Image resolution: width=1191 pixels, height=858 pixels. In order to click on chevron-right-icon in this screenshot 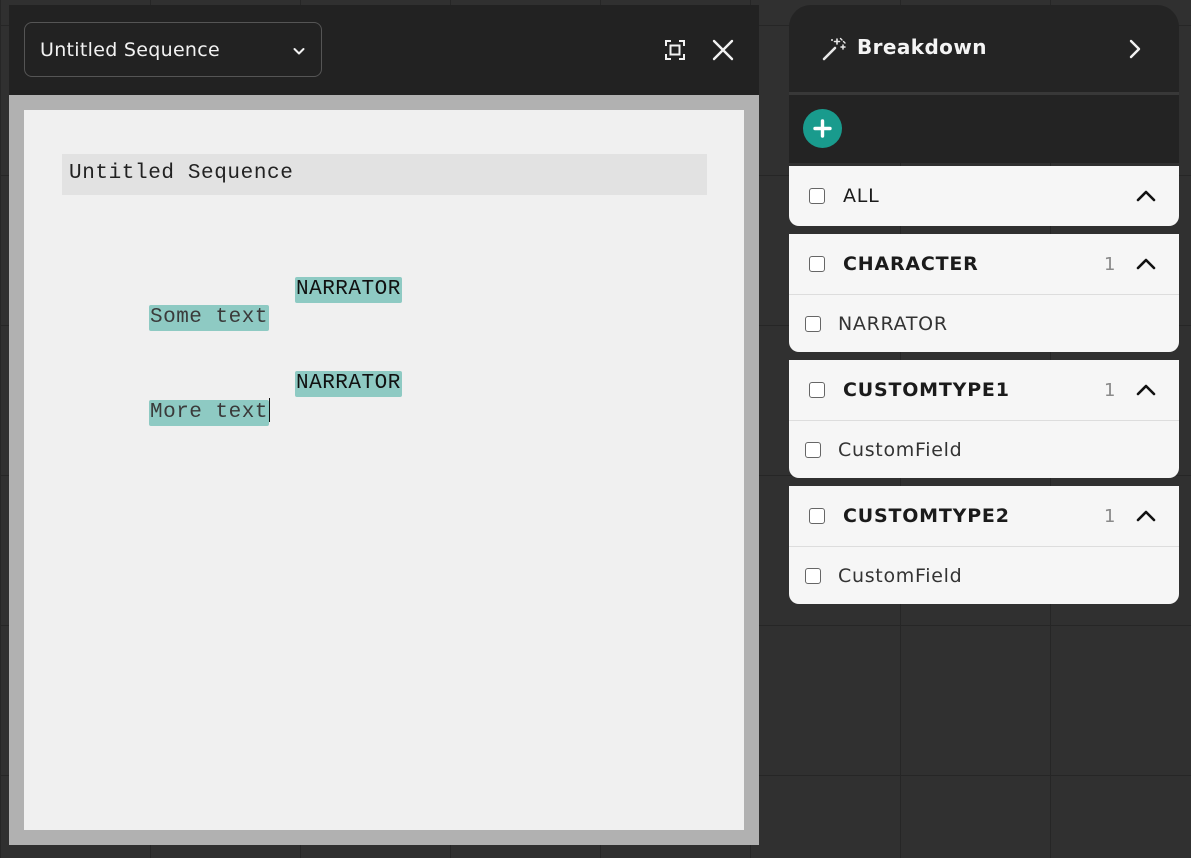, I will do `click(1134, 49)`.